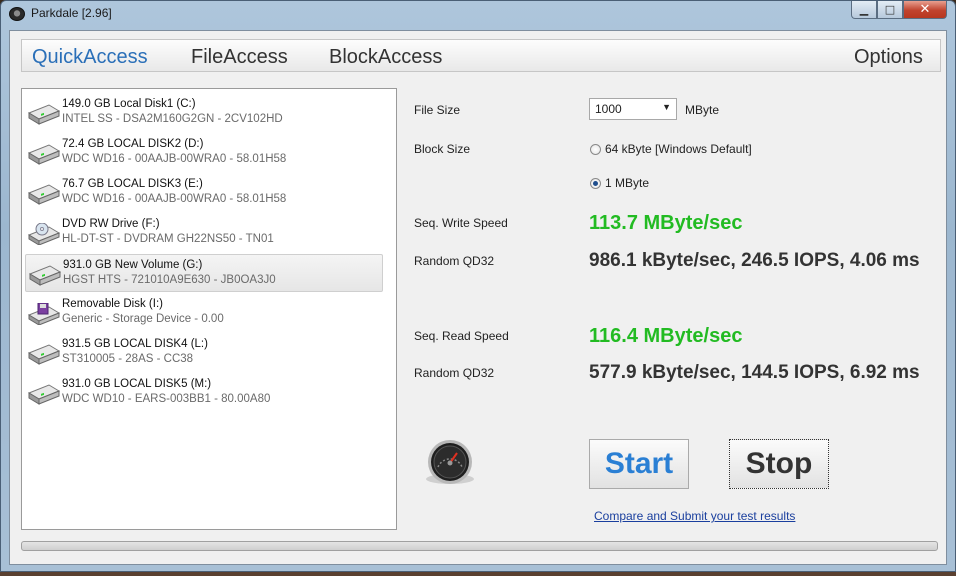 This screenshot has width=956, height=576. Describe the element at coordinates (666, 336) in the screenshot. I see `seq-read-value: 116.4 MByte/sec` at that location.